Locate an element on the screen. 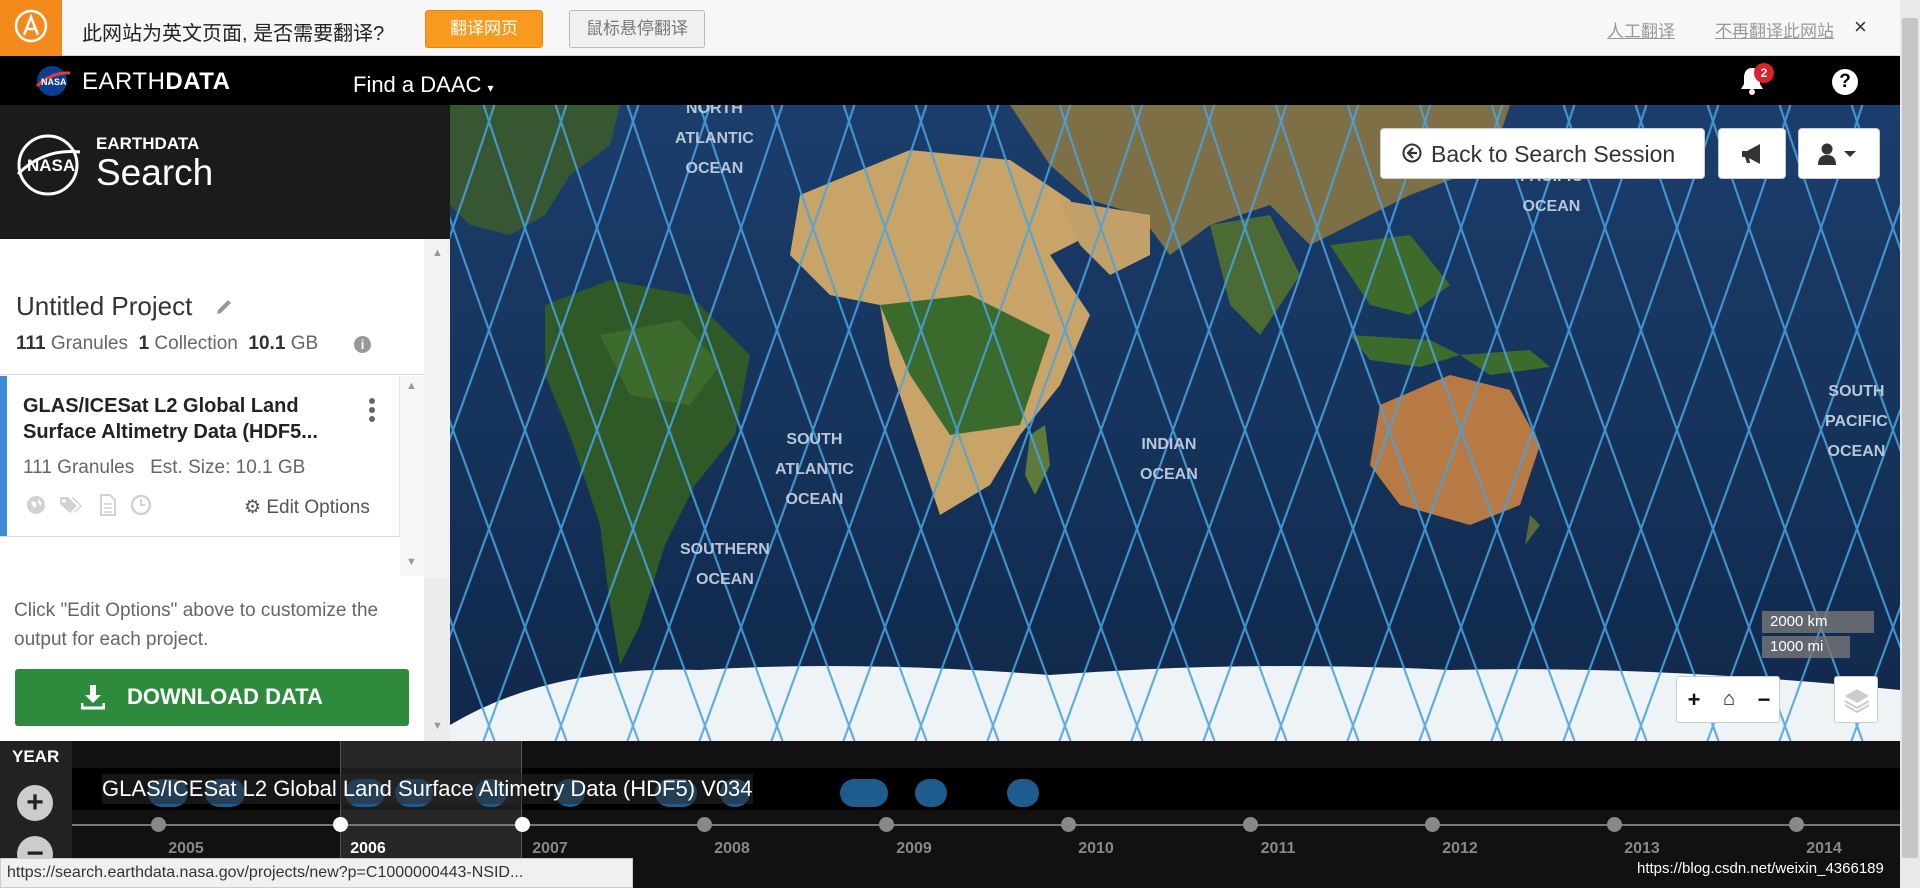 This screenshot has width=1920, height=888. brand-bold: DATA is located at coordinates (198, 81).